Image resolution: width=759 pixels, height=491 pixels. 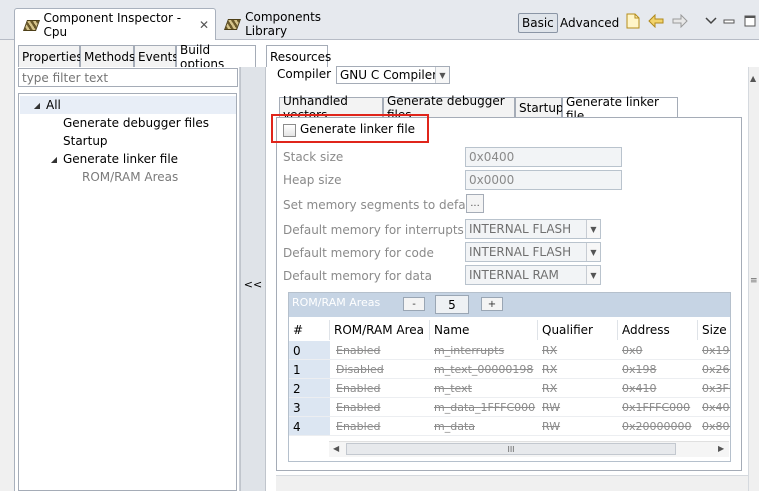 I want to click on row-index: 3, so click(x=309, y=407).